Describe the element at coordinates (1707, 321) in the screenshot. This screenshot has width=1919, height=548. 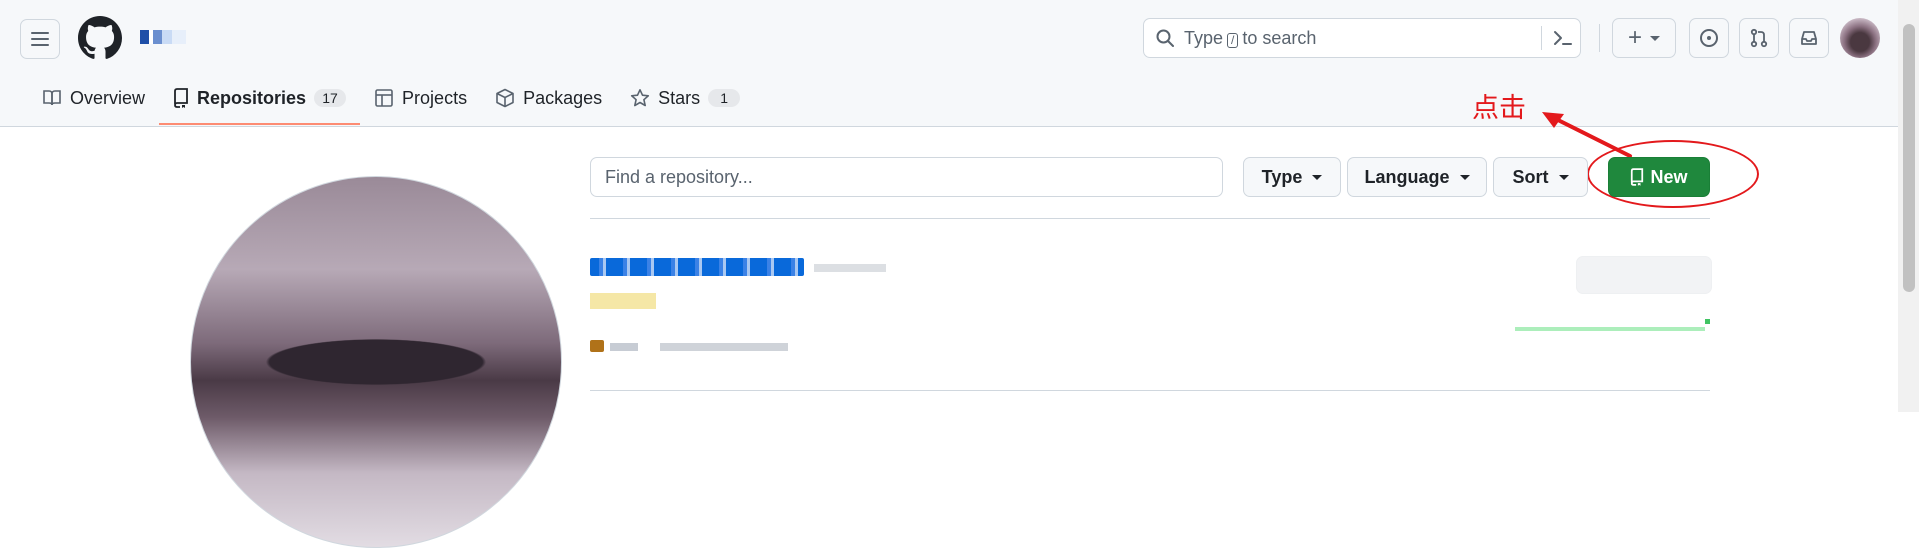
I see `activity-sparkline-dot` at that location.